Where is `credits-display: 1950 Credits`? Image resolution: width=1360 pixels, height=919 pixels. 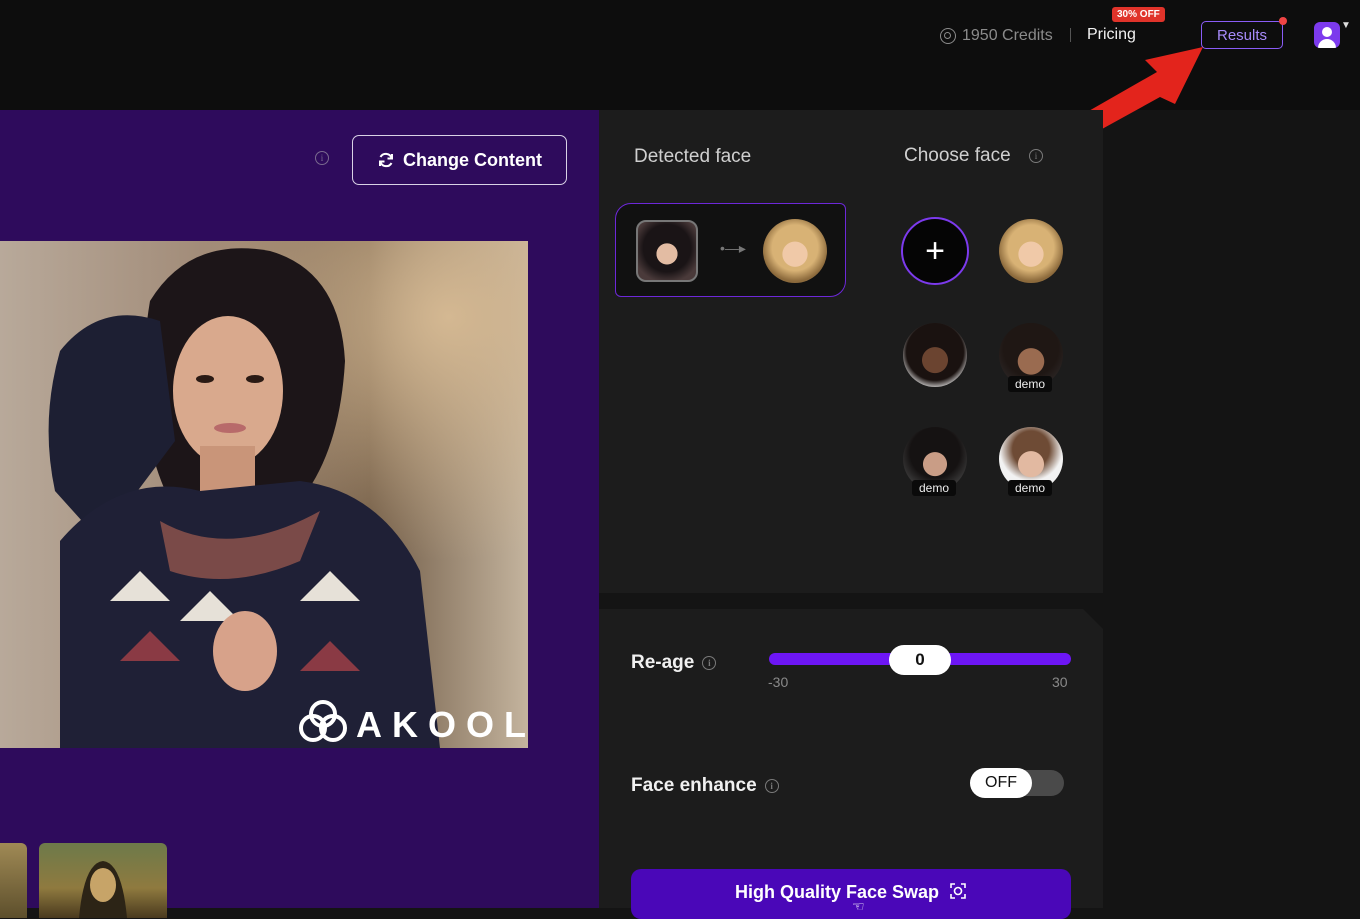
credits-display: 1950 Credits is located at coordinates (996, 36).